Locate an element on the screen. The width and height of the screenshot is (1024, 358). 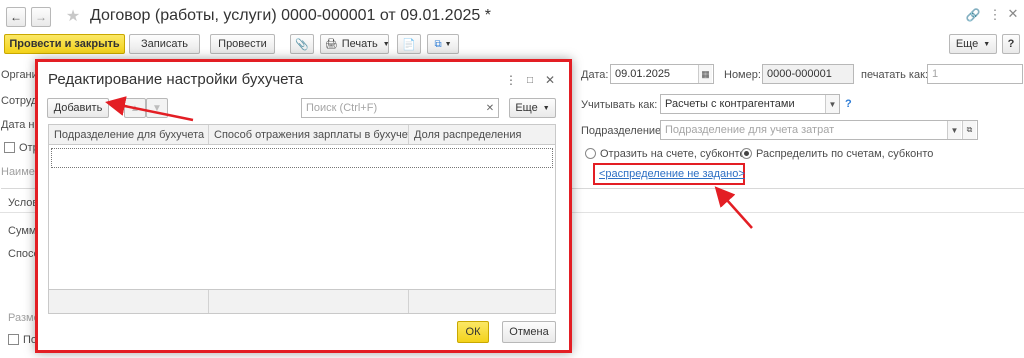
bg-employee-label: Сотруд is located at coordinates (19, 101).